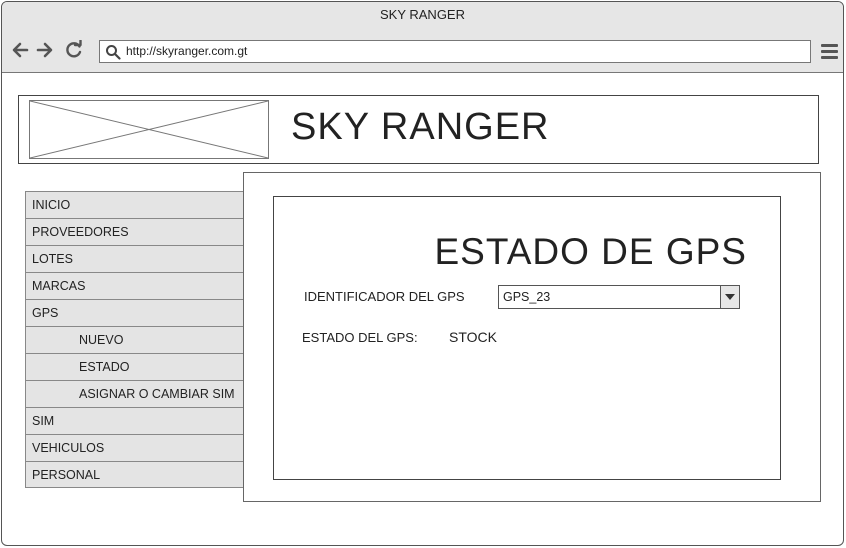 The height and width of the screenshot is (548, 846). I want to click on page-title: ESTADO DE GPS, so click(590, 251).